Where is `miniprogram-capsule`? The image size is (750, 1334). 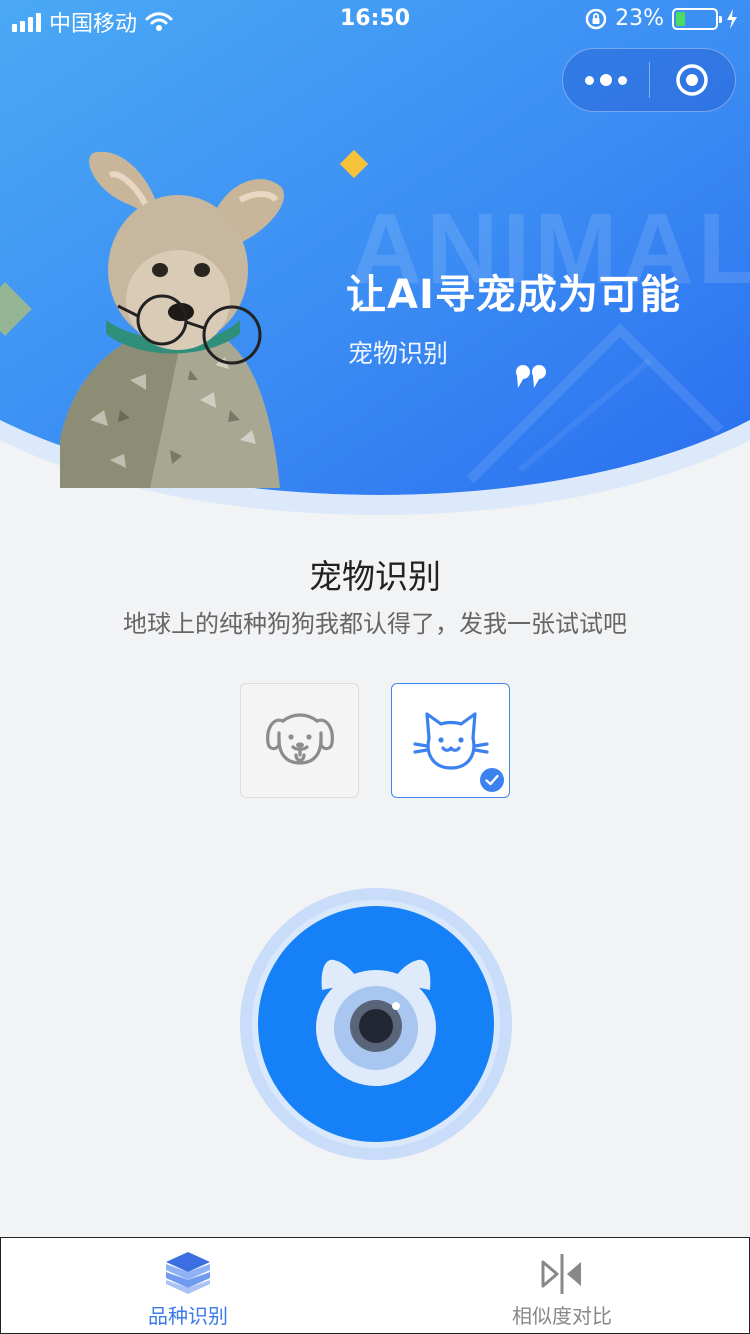
miniprogram-capsule is located at coordinates (649, 80).